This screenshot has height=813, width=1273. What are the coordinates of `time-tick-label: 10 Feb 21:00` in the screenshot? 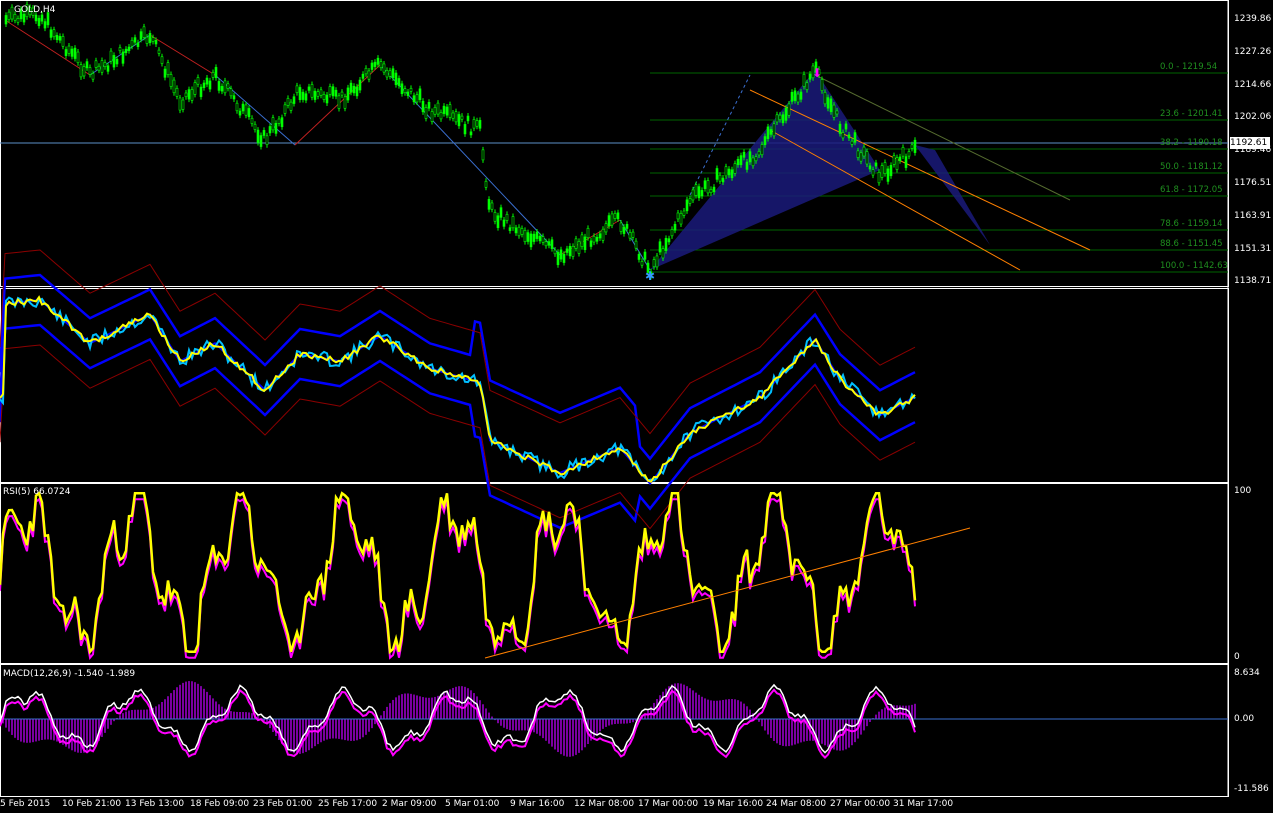 It's located at (92, 804).